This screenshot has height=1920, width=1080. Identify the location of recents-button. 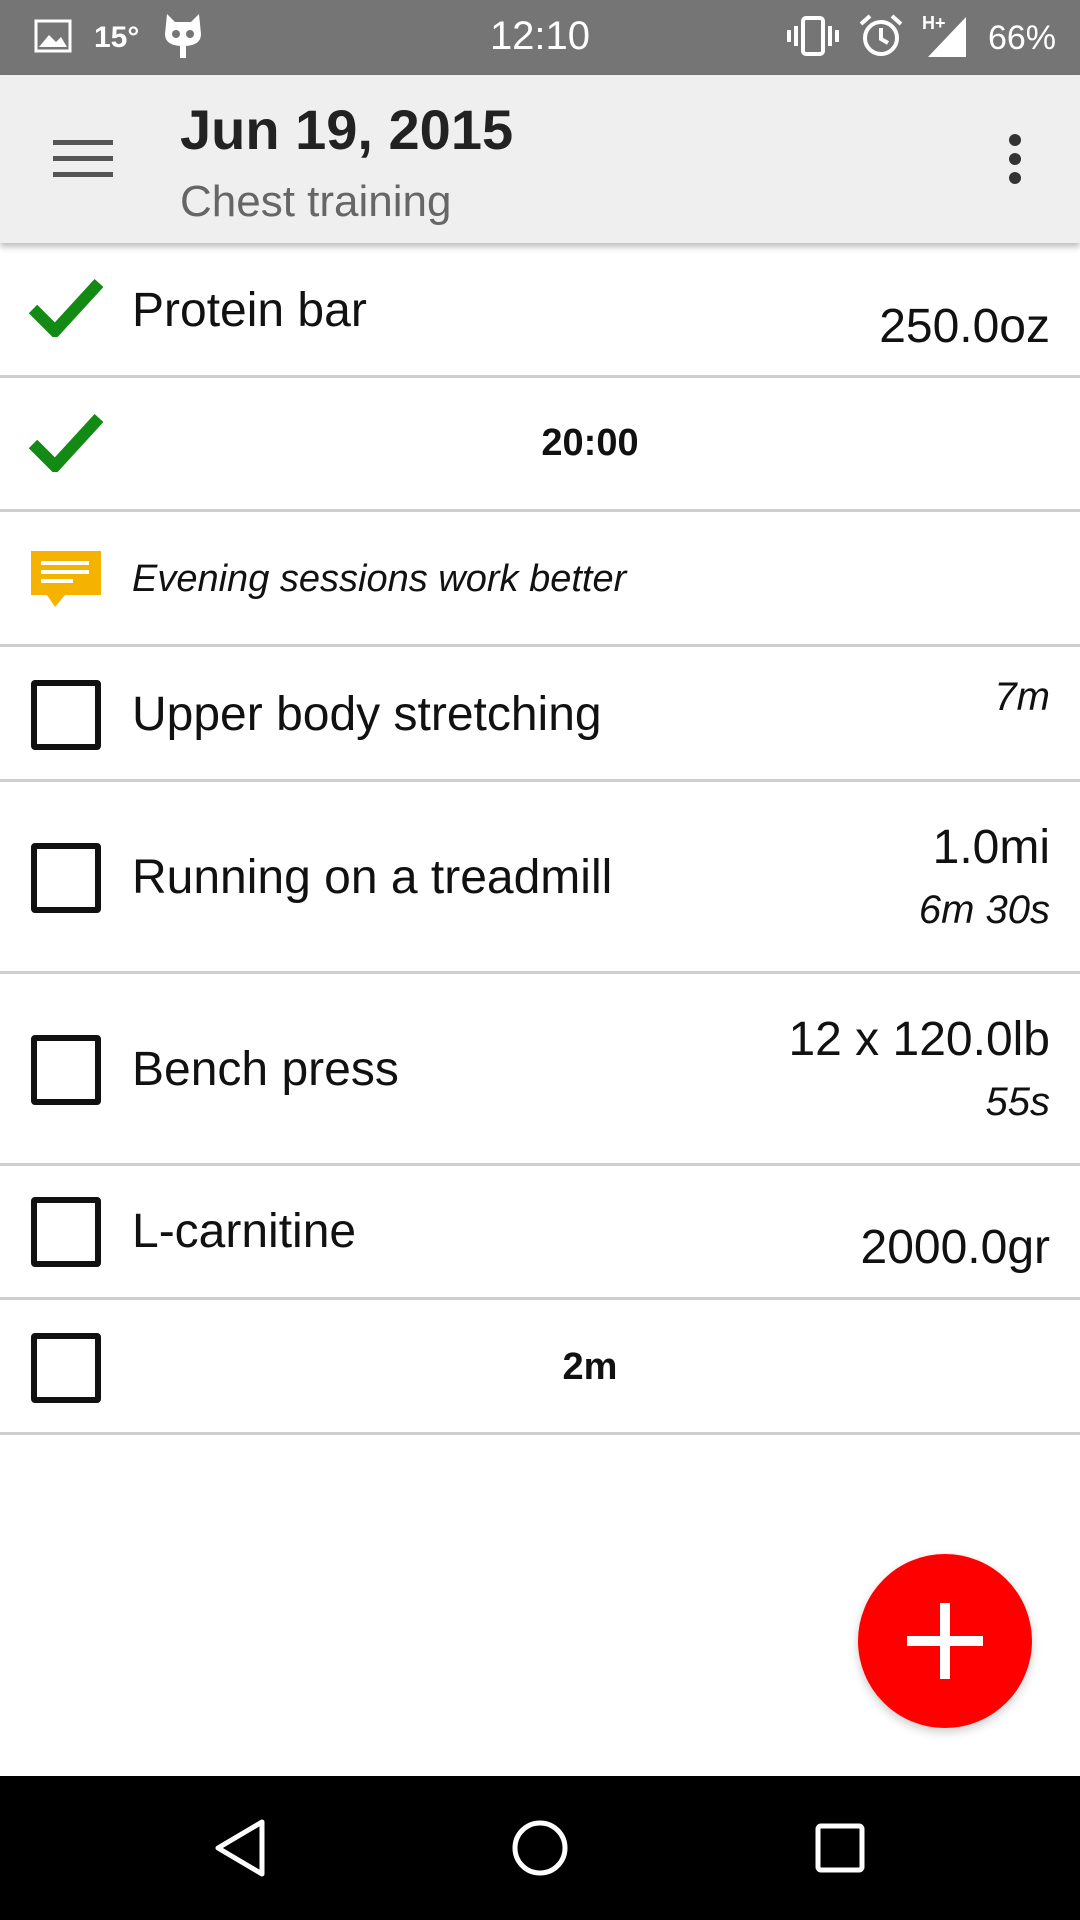
(840, 1848).